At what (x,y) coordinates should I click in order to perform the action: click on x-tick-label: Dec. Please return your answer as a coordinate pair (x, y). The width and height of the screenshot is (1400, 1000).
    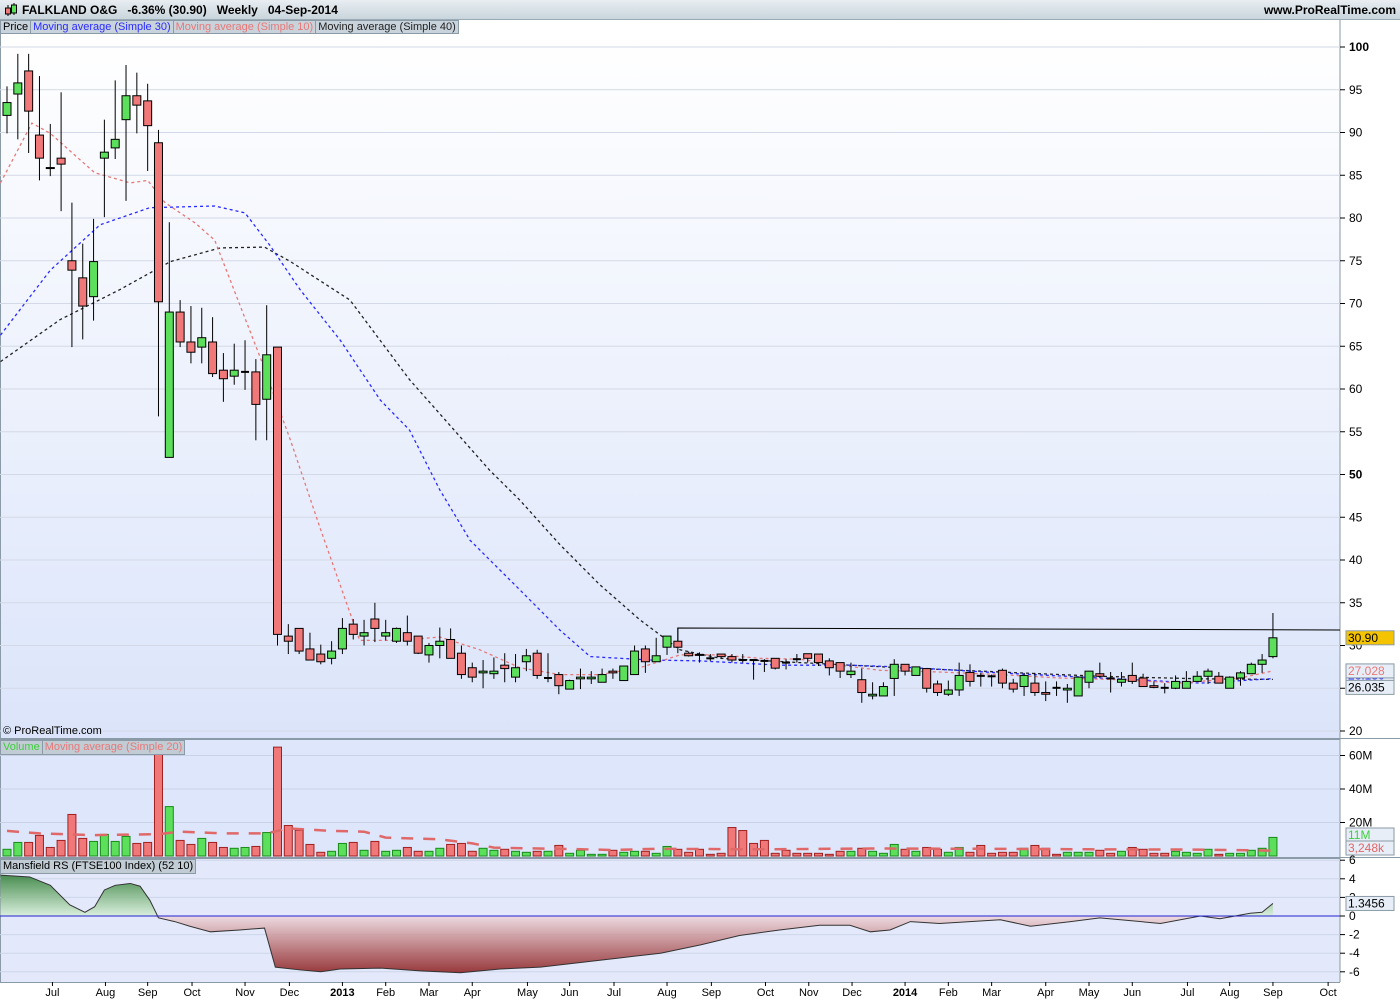
    Looking at the image, I should click on (852, 993).